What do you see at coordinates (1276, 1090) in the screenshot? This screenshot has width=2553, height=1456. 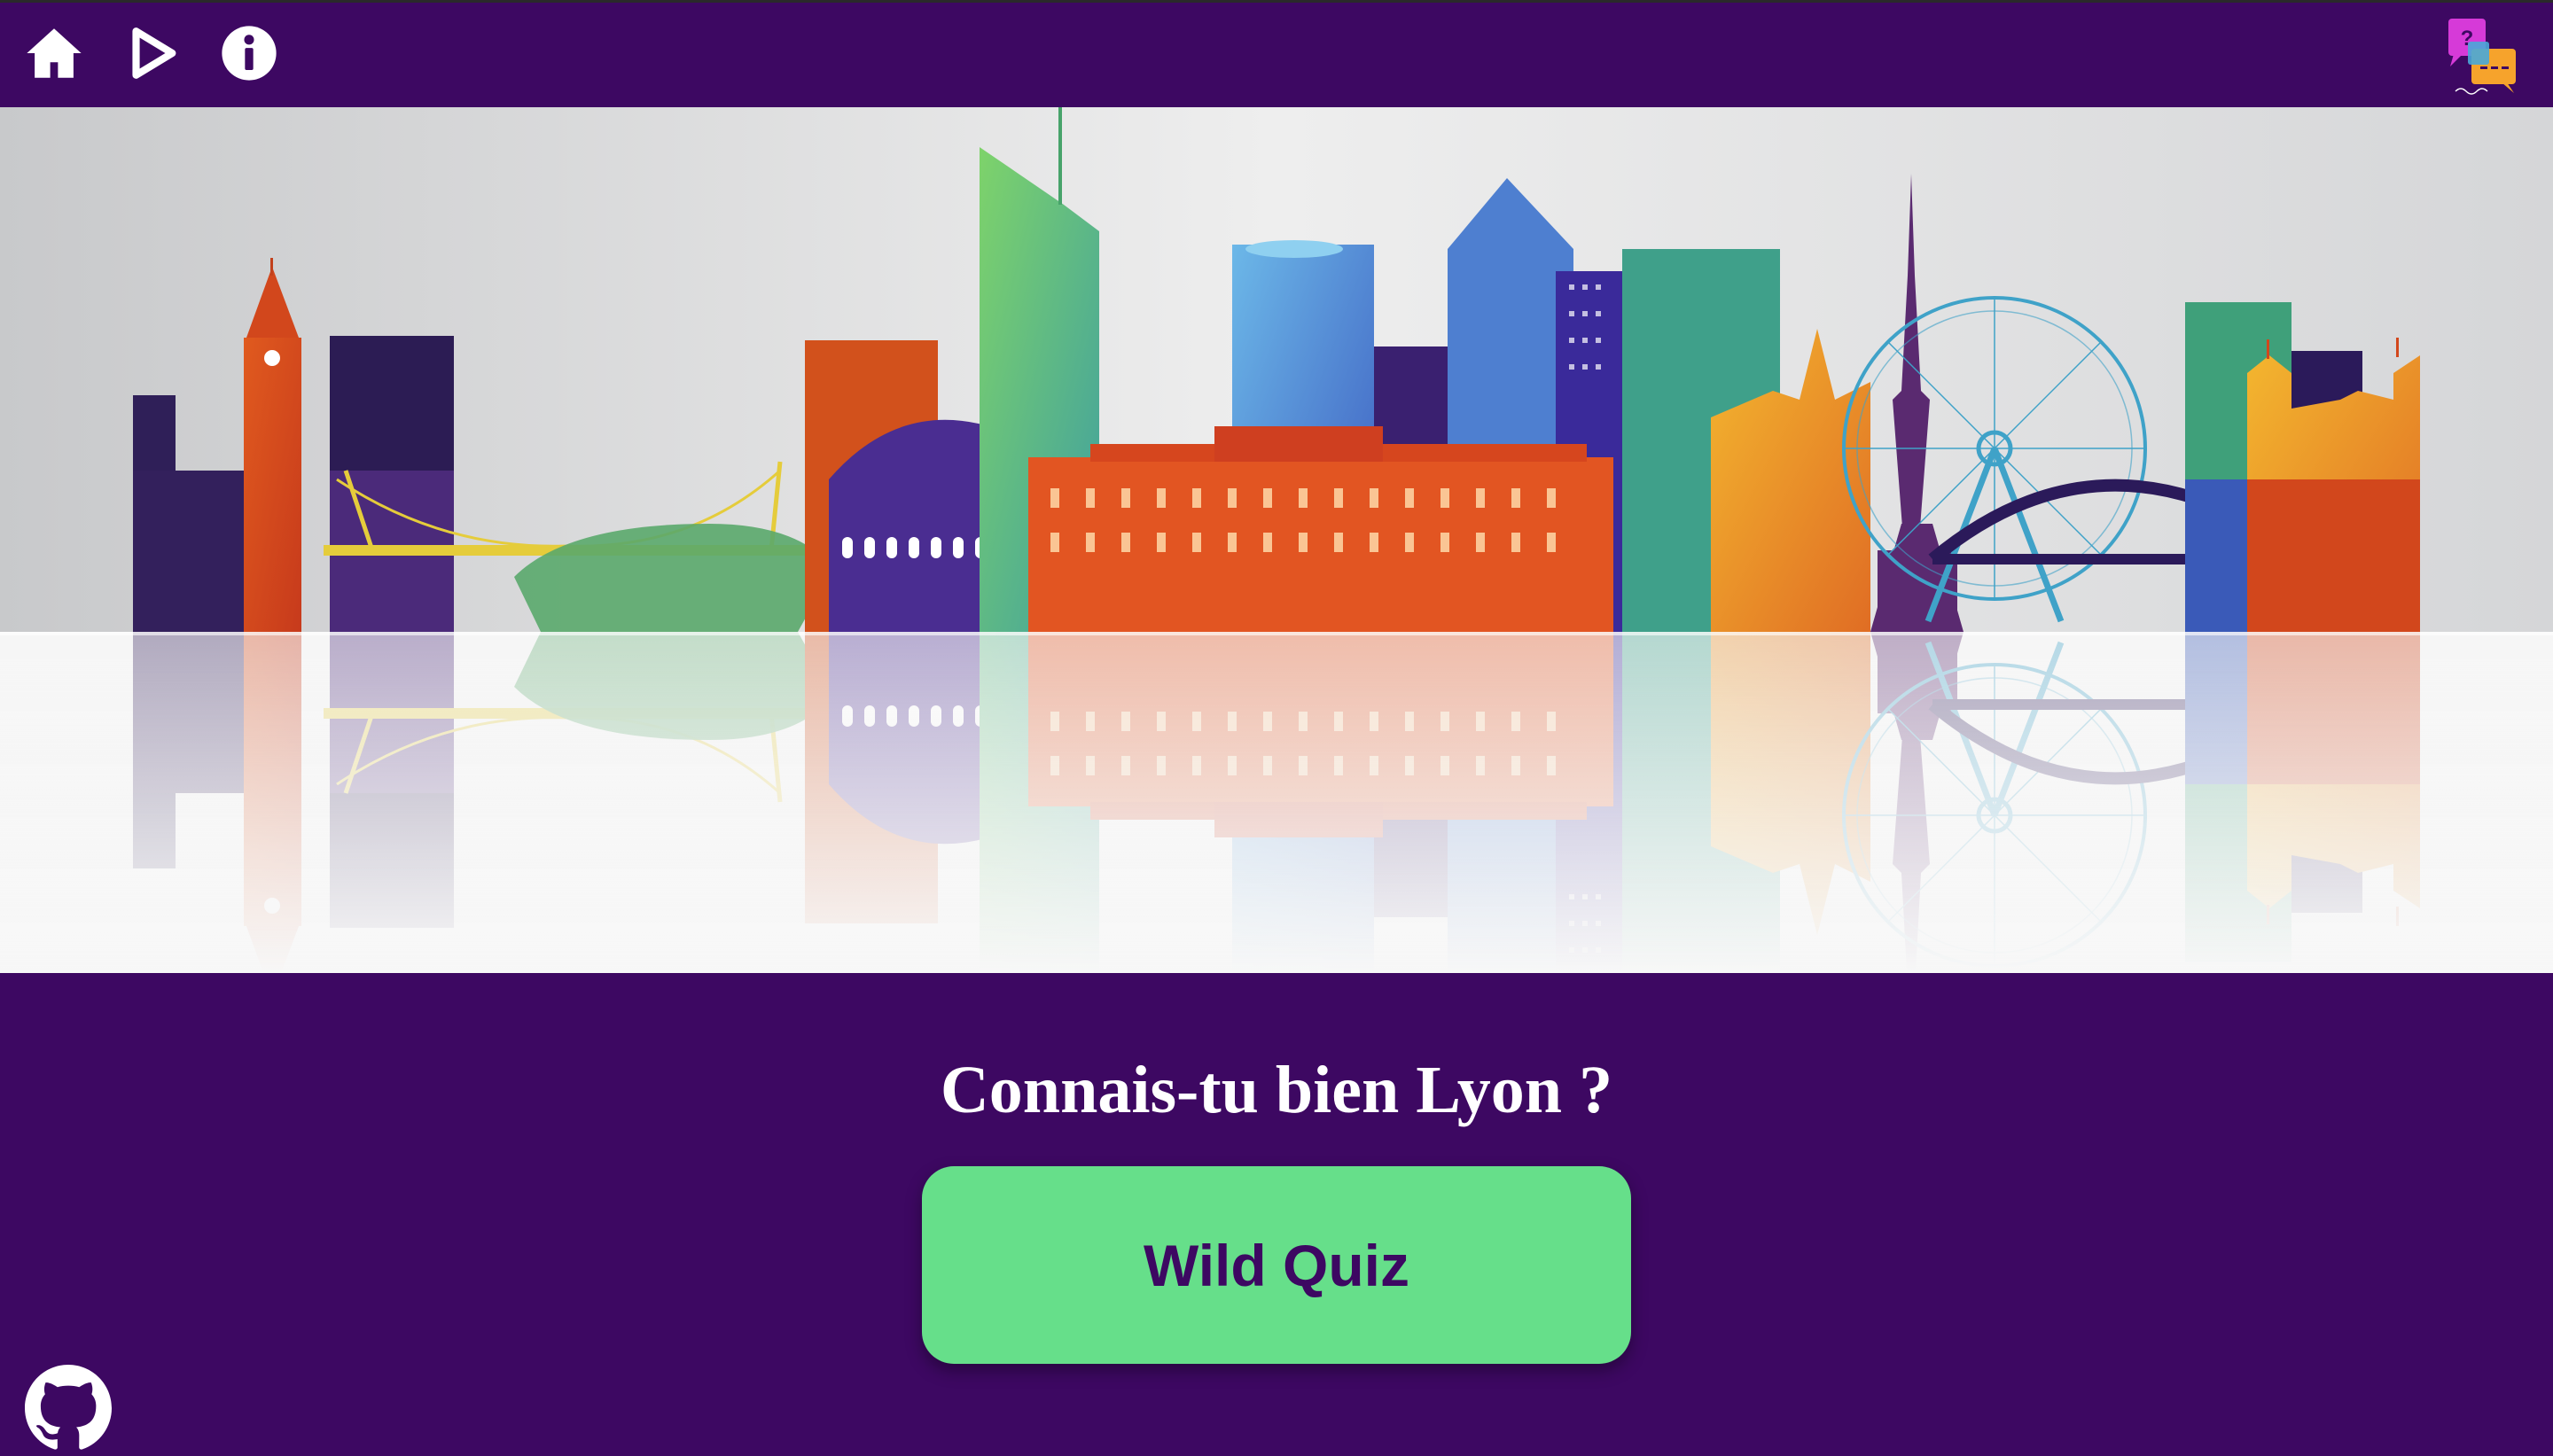 I see `page-title: Connais-tu bien Lyon ?` at bounding box center [1276, 1090].